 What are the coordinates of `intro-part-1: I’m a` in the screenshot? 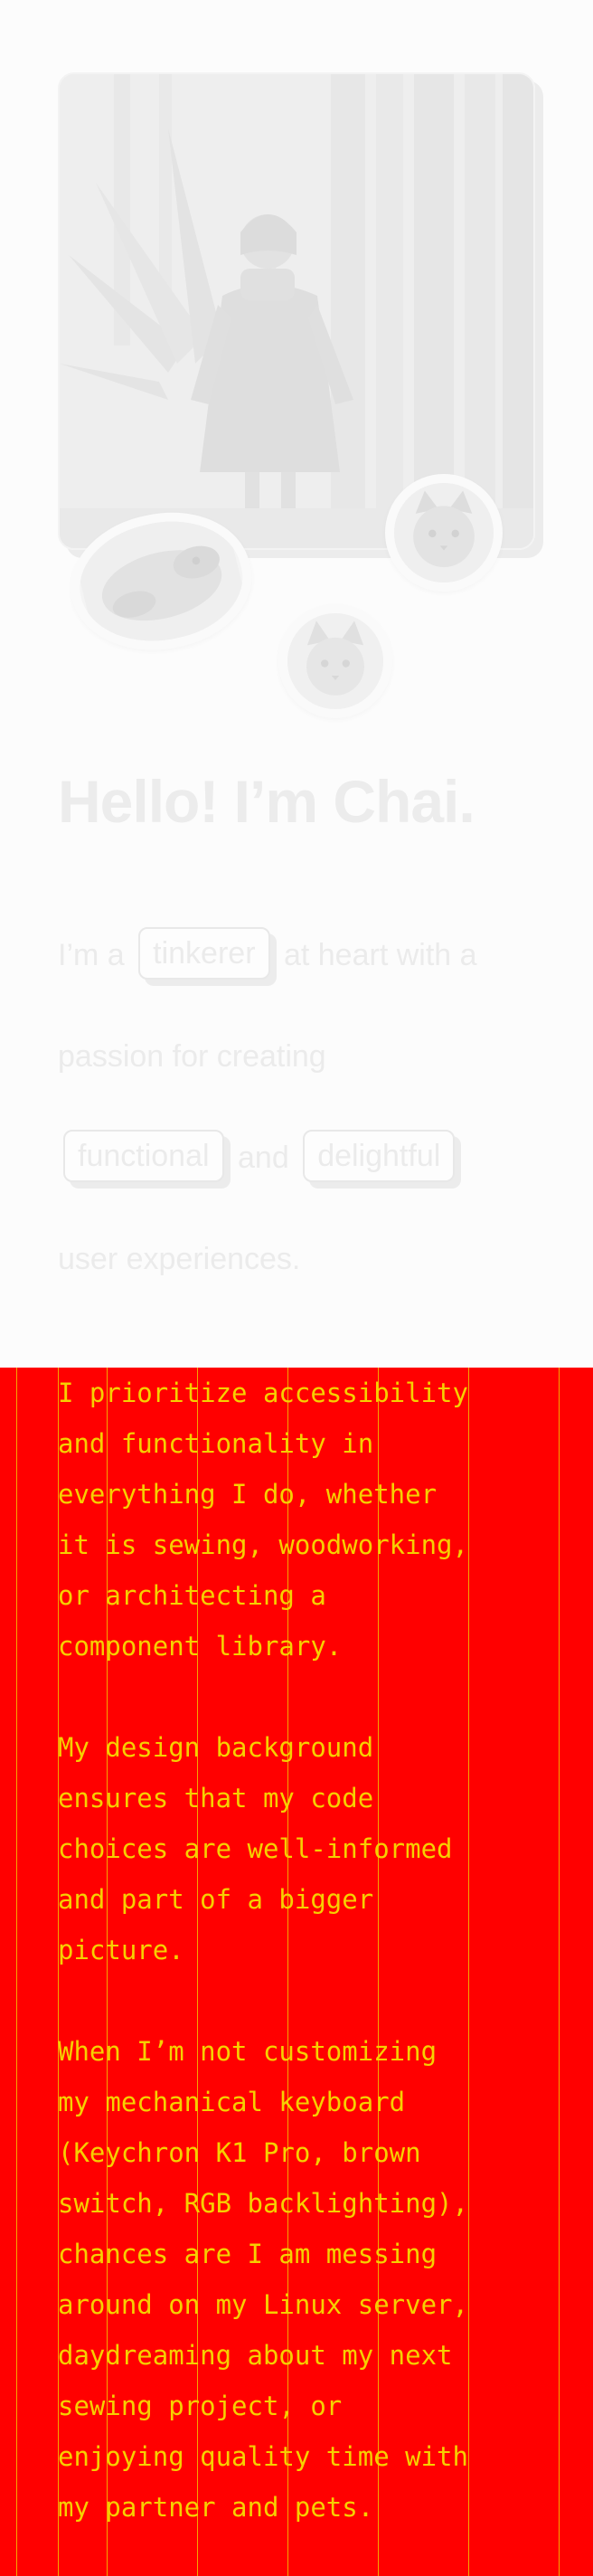 It's located at (91, 955).